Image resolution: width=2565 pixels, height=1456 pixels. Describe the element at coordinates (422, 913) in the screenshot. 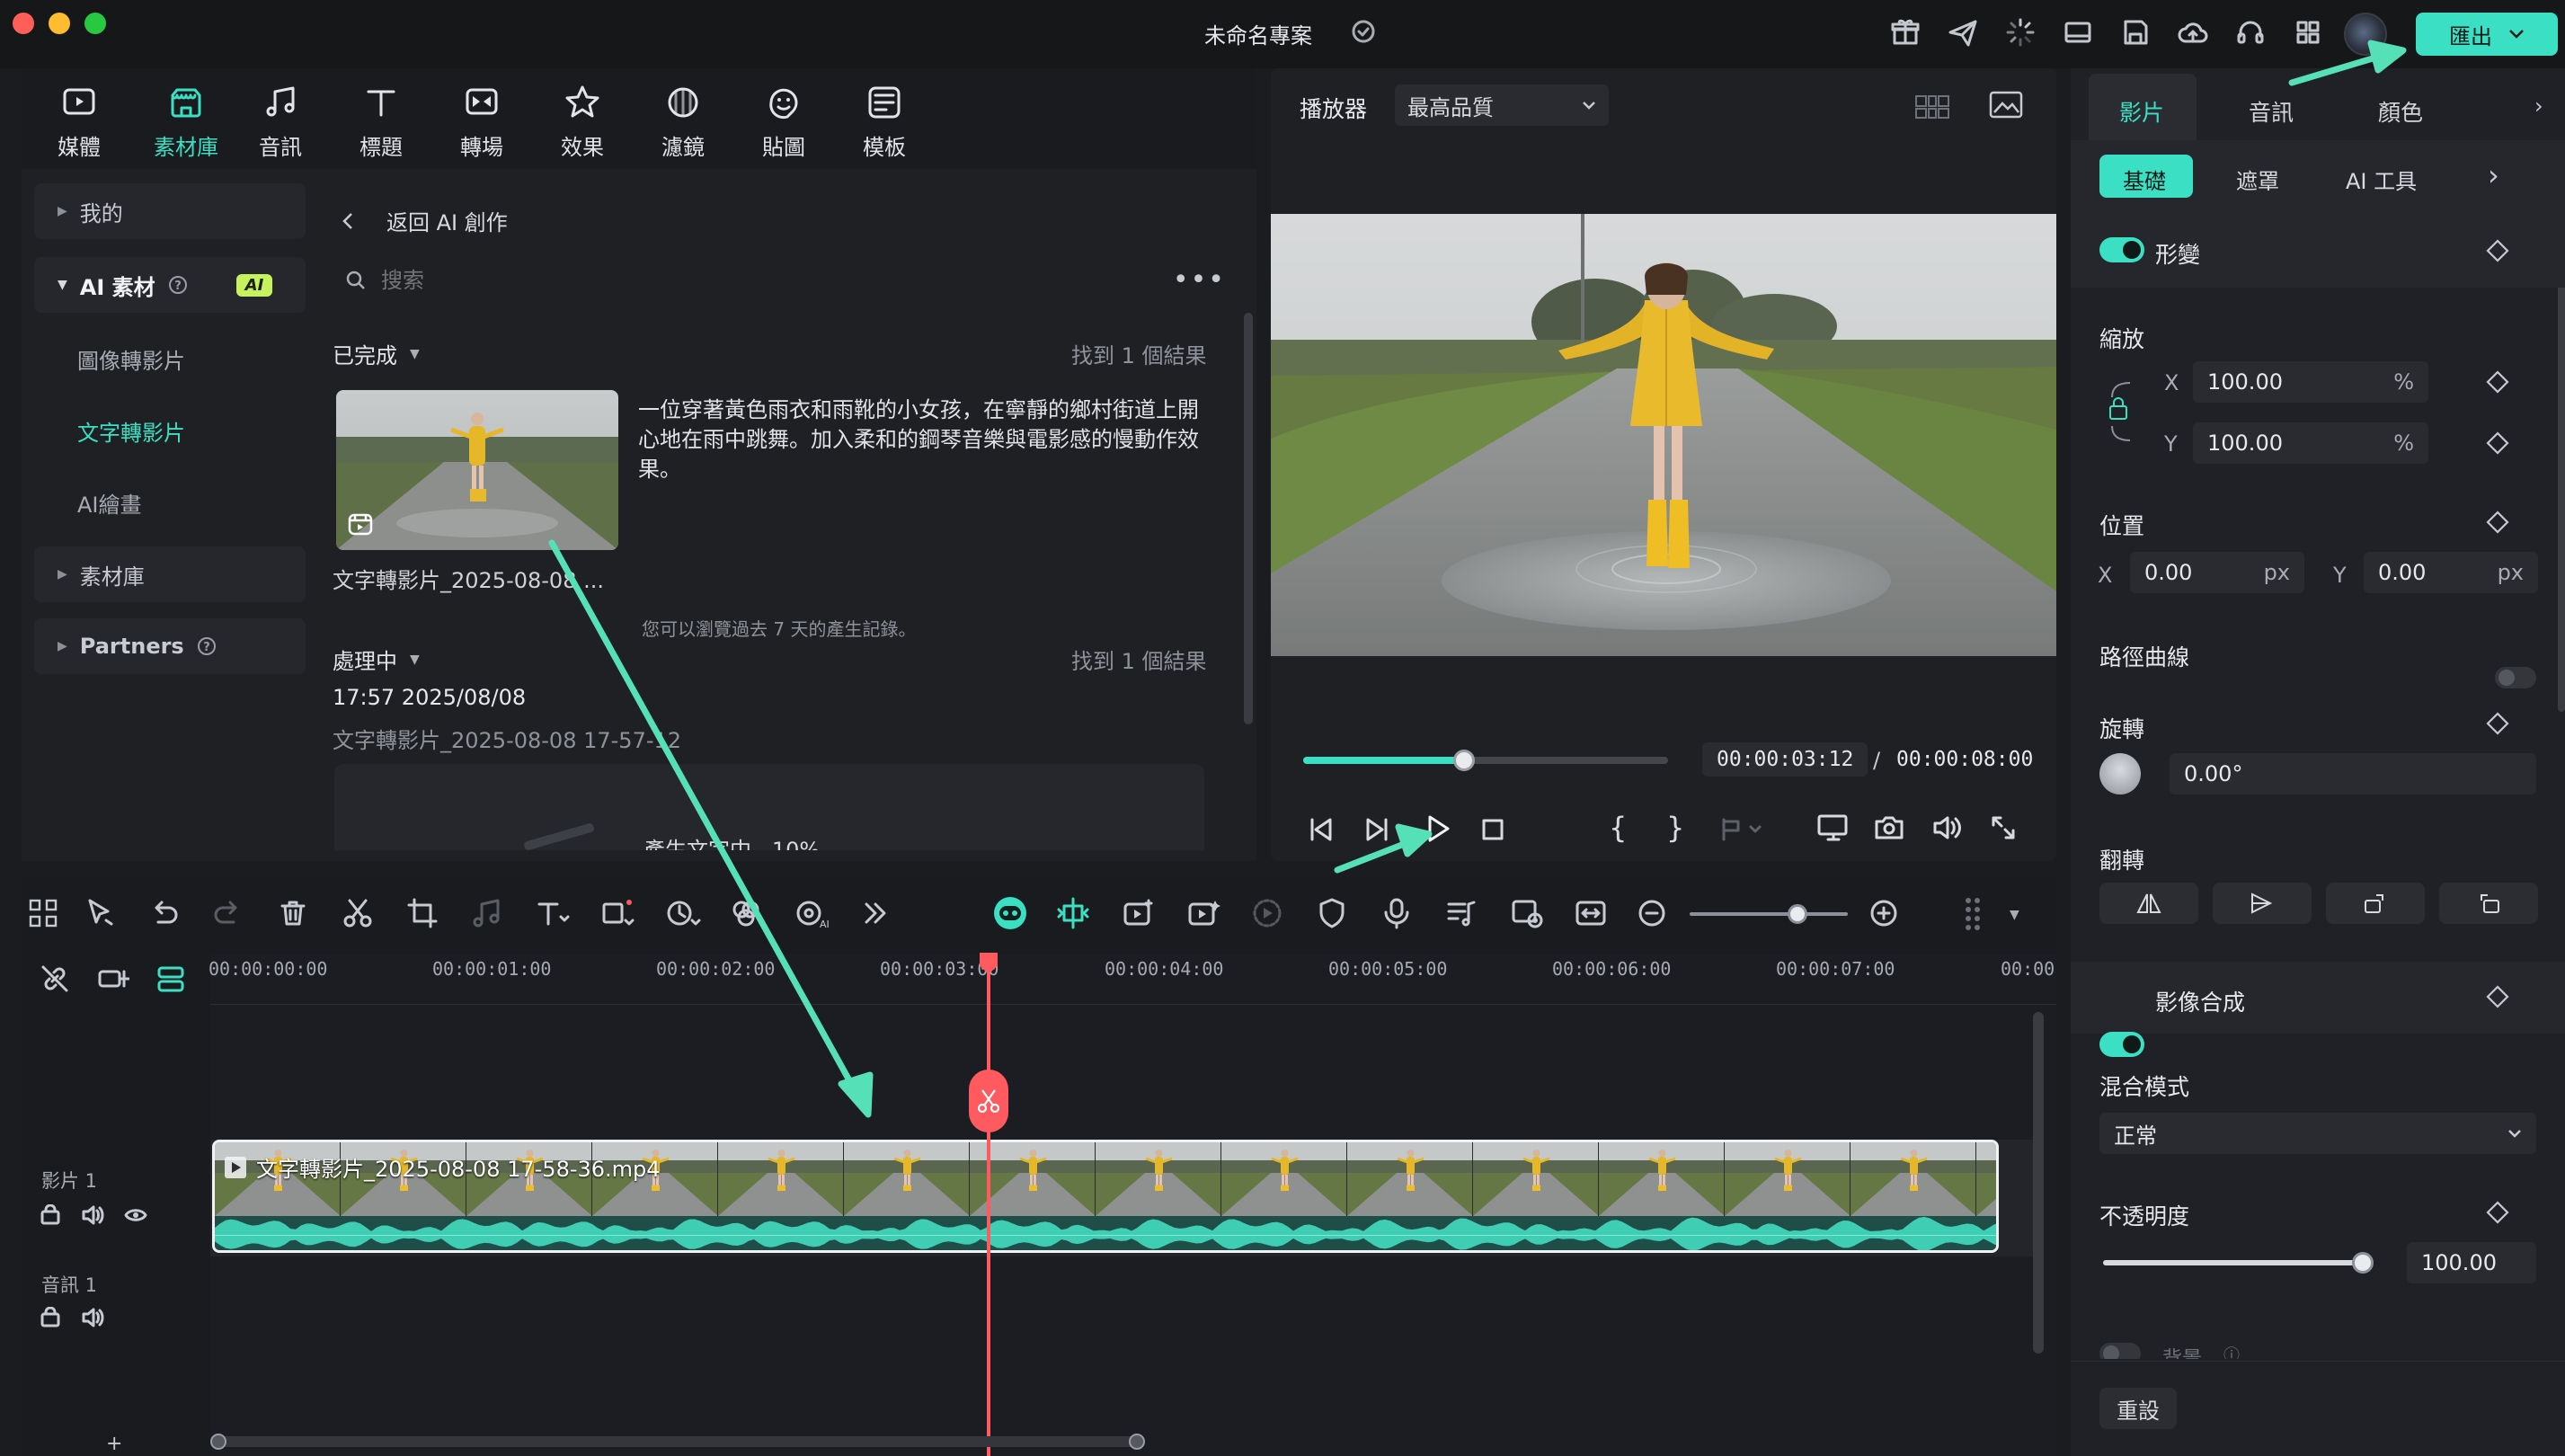

I see `crop-icon` at that location.